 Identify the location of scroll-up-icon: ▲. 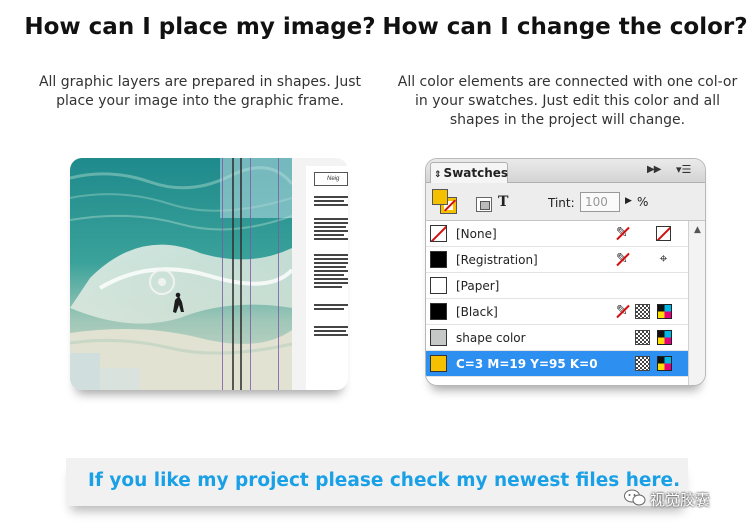
(697, 230).